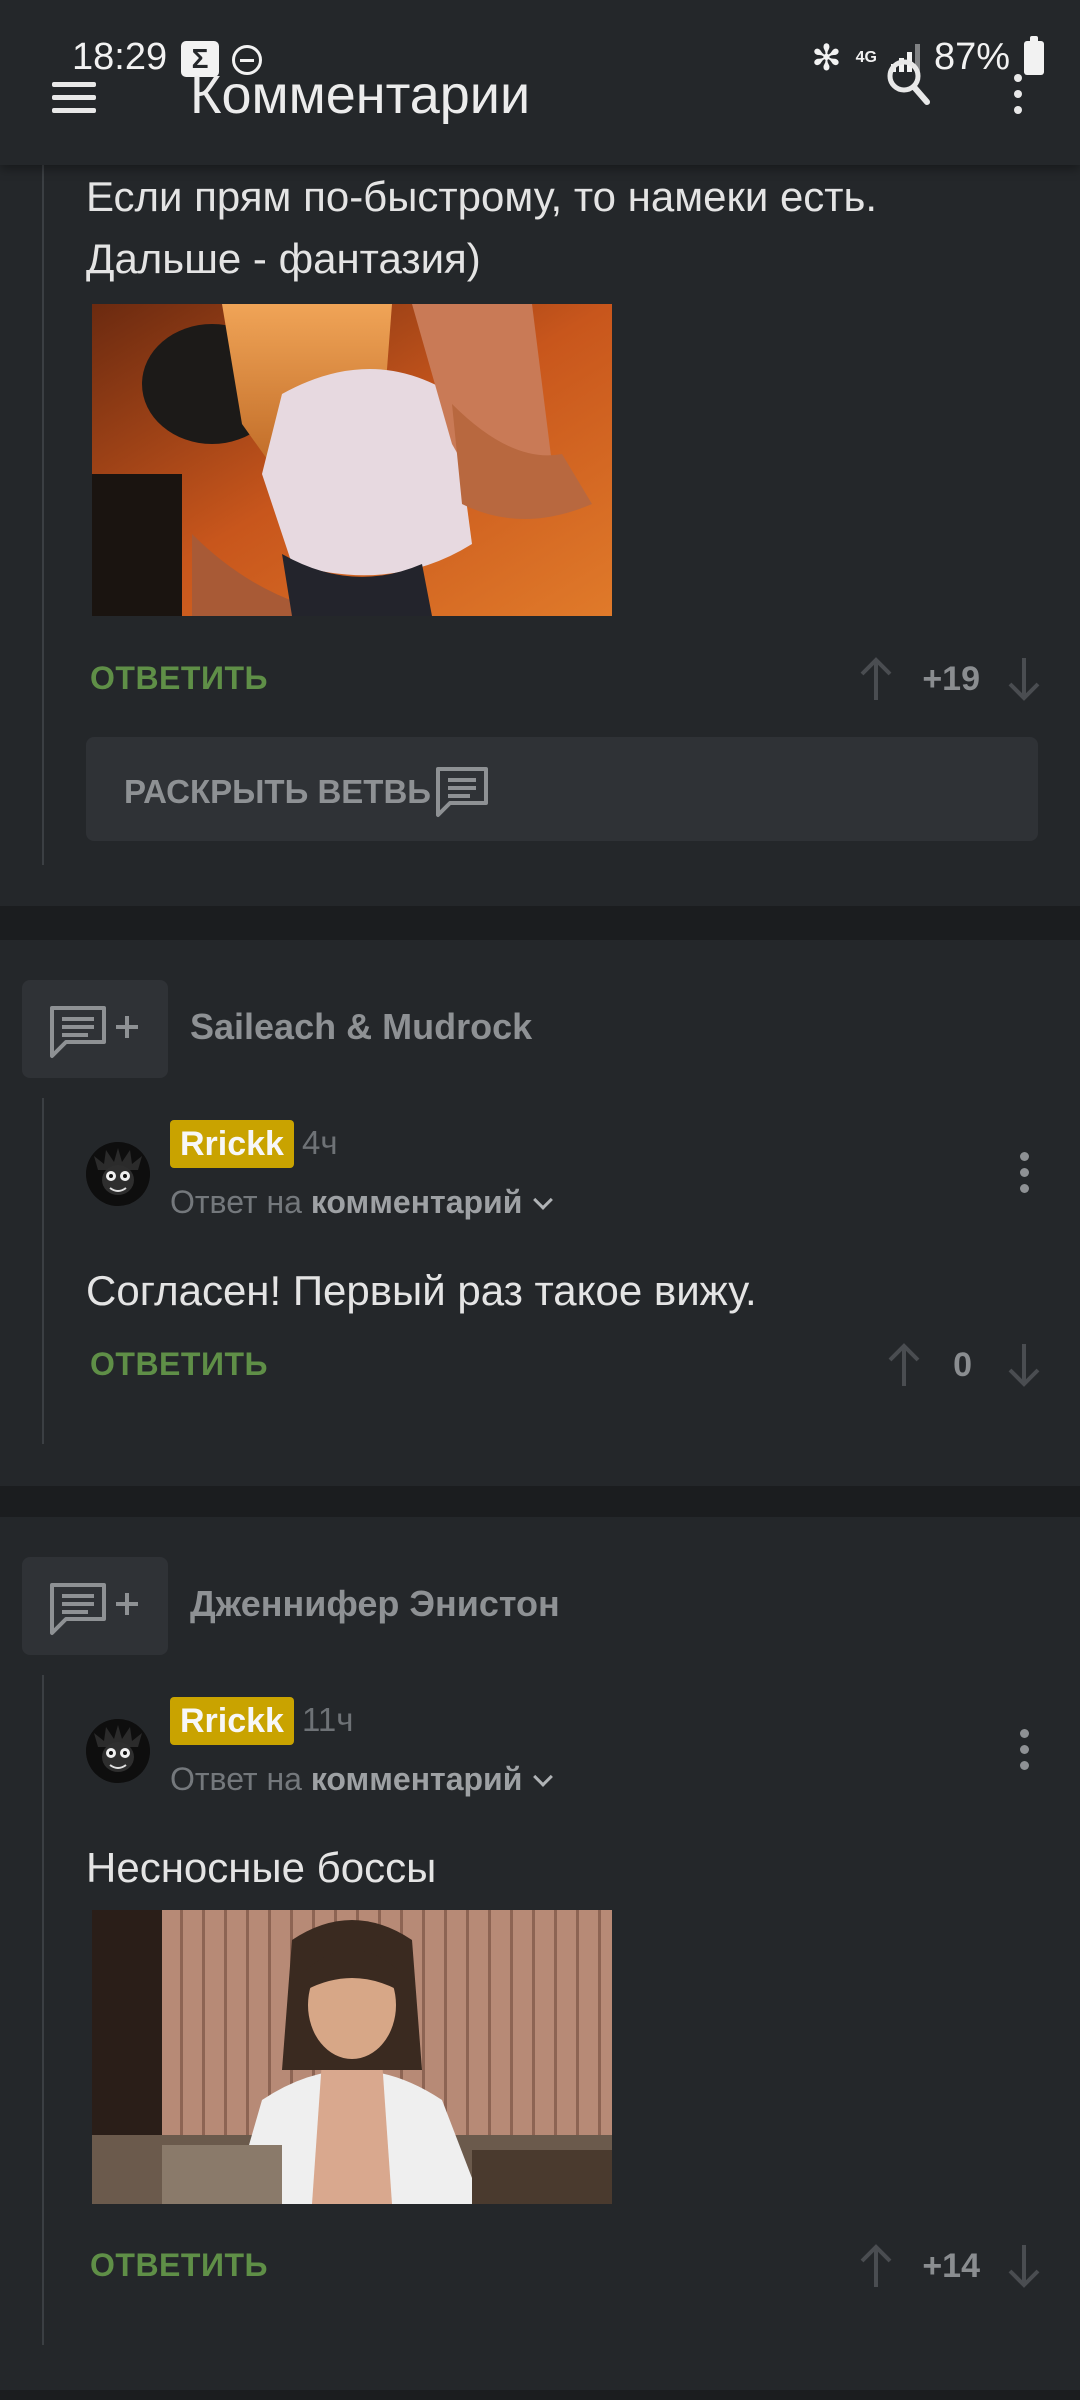  I want to click on comment-time: 11ч, so click(328, 1719).